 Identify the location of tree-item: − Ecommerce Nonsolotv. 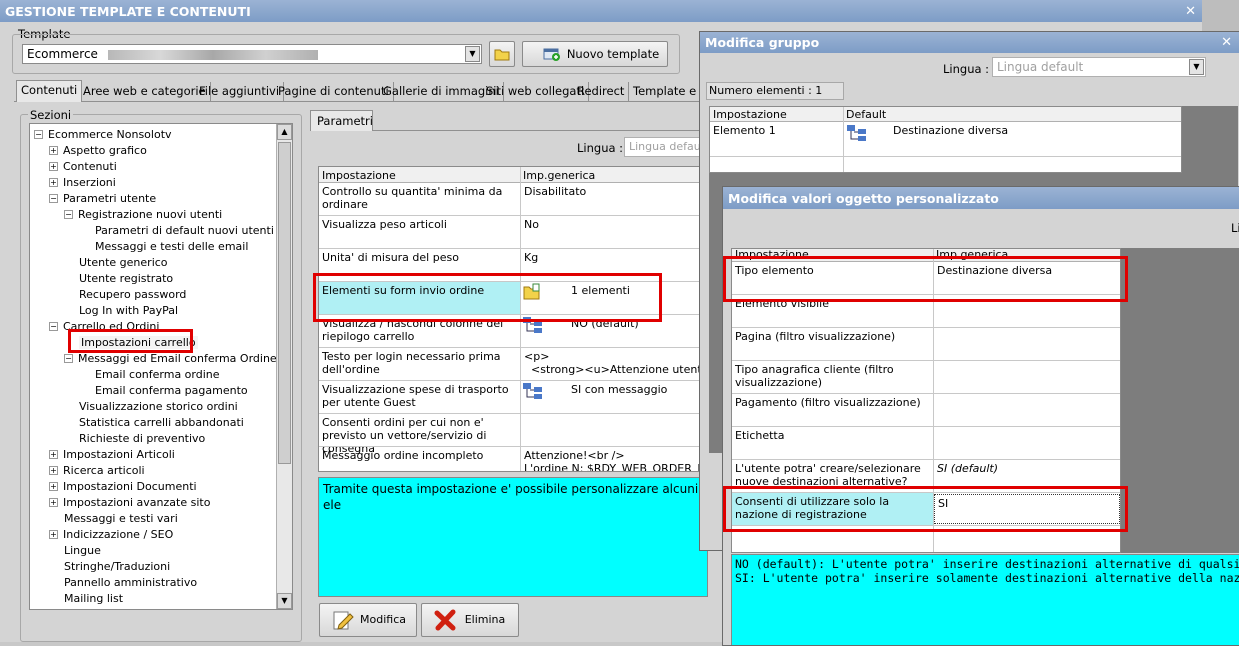
(103, 134).